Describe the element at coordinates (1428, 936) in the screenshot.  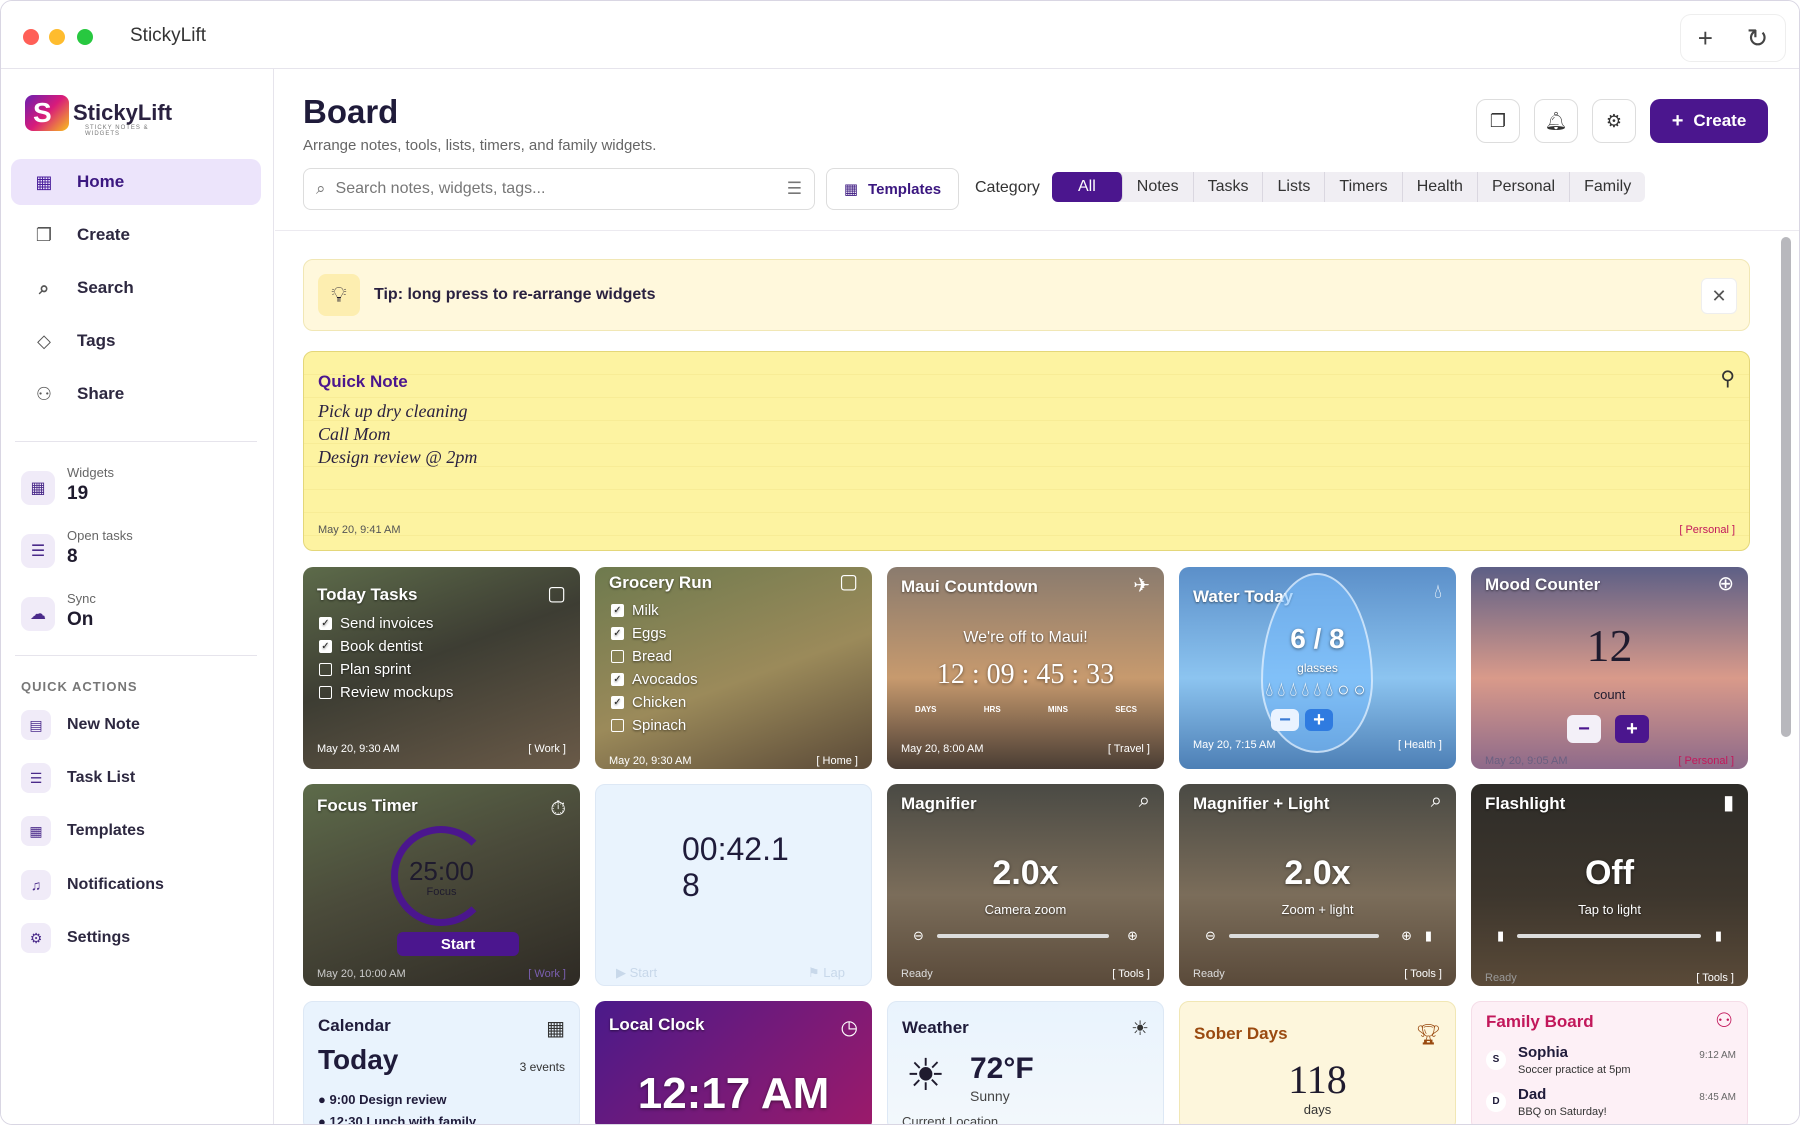
I see `flashlight-icon: ▮` at that location.